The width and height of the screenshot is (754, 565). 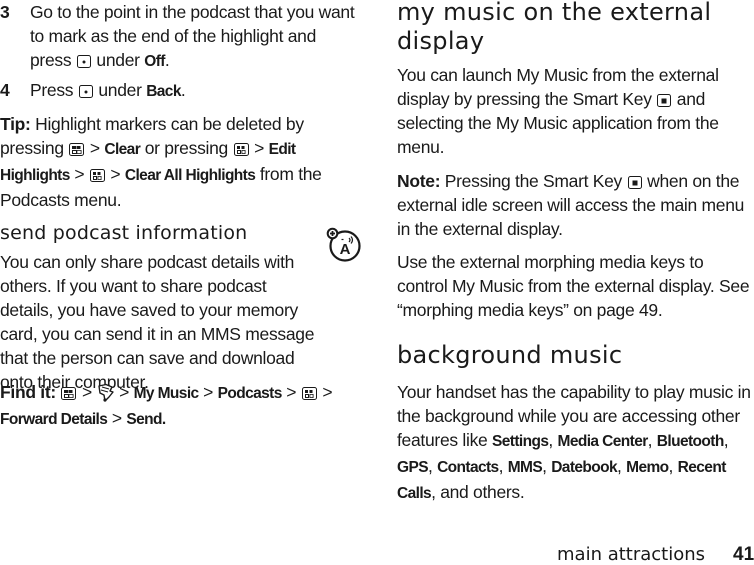 I want to click on step-number: 3, so click(x=5, y=12).